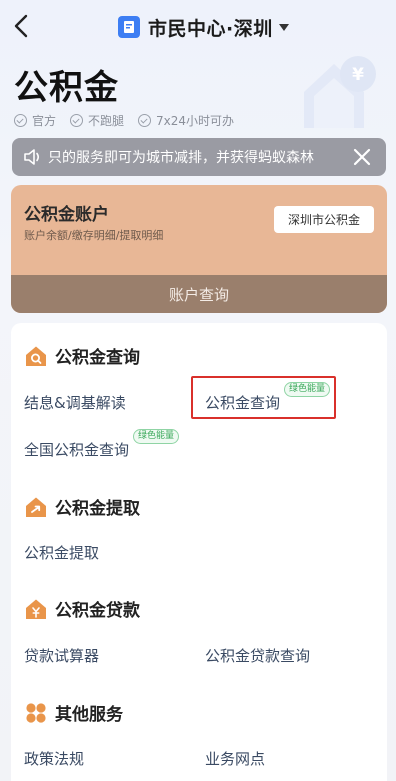 The width and height of the screenshot is (396, 781). I want to click on house-coin-decoration-icon: ¥, so click(342, 91).